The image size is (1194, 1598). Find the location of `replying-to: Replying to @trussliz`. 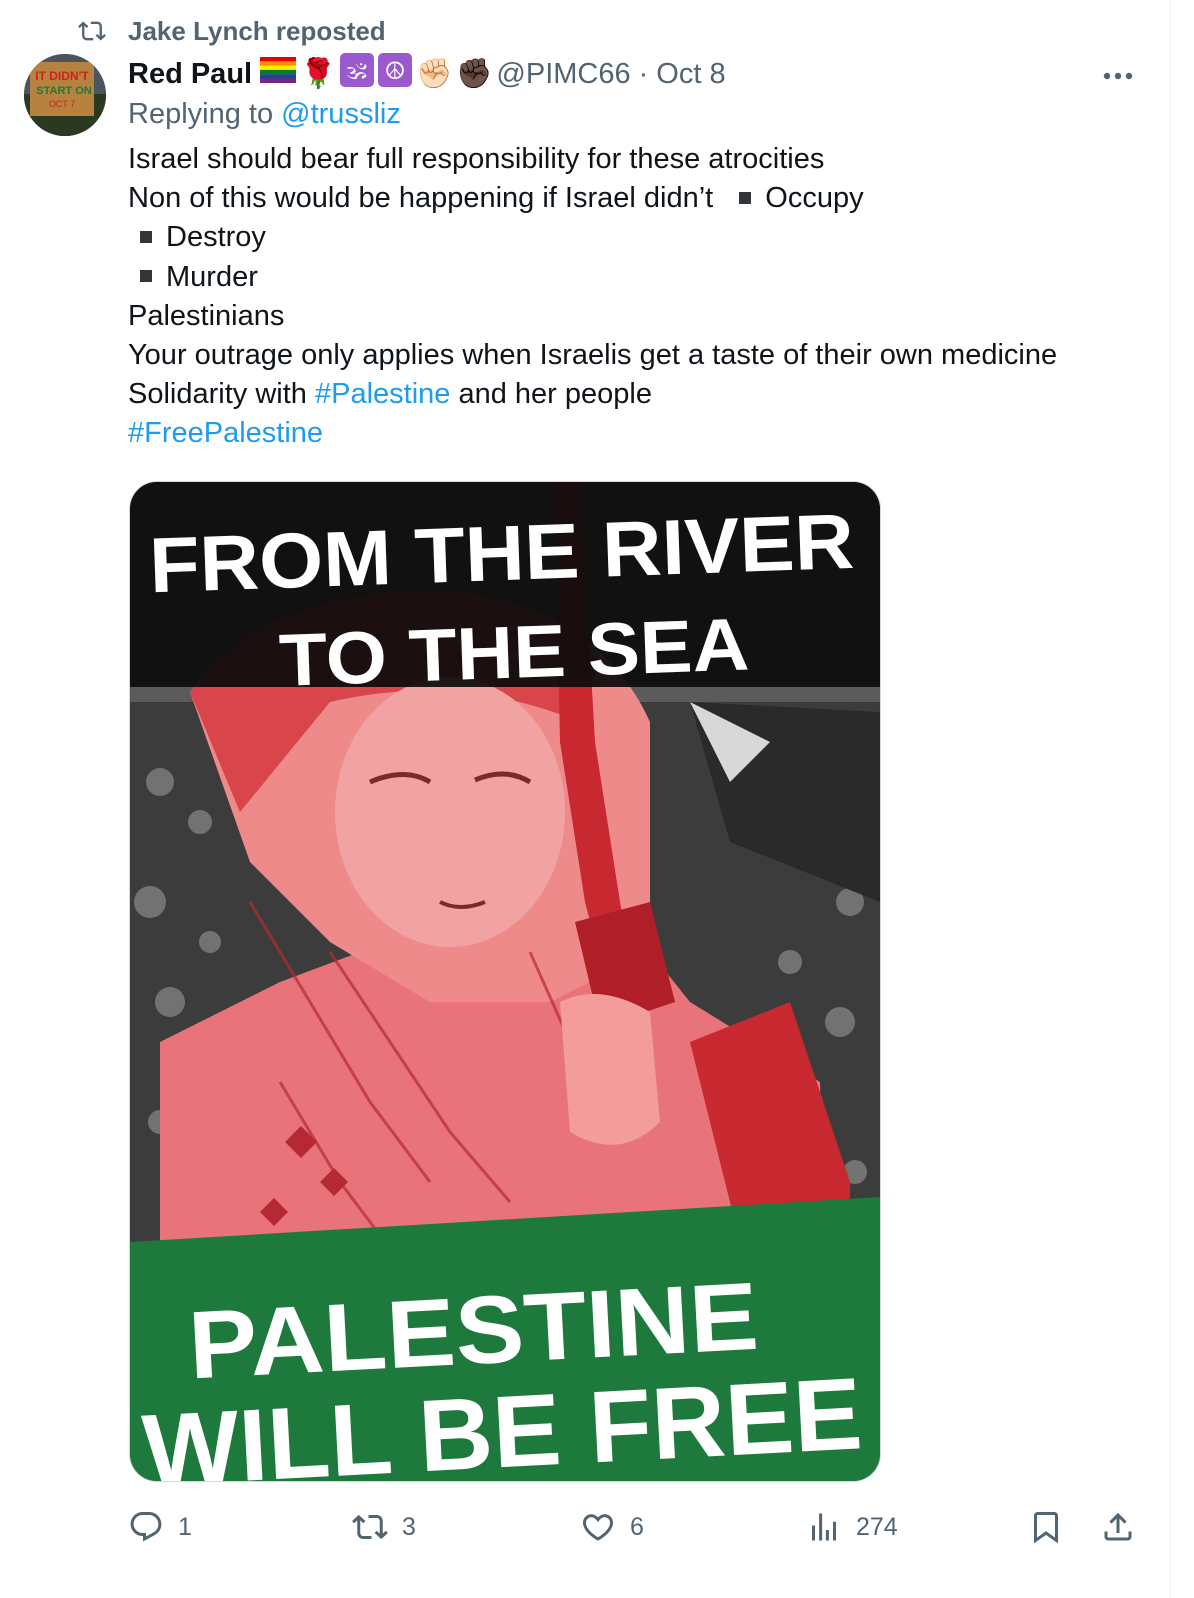

replying-to: Replying to @trussliz is located at coordinates (264, 114).